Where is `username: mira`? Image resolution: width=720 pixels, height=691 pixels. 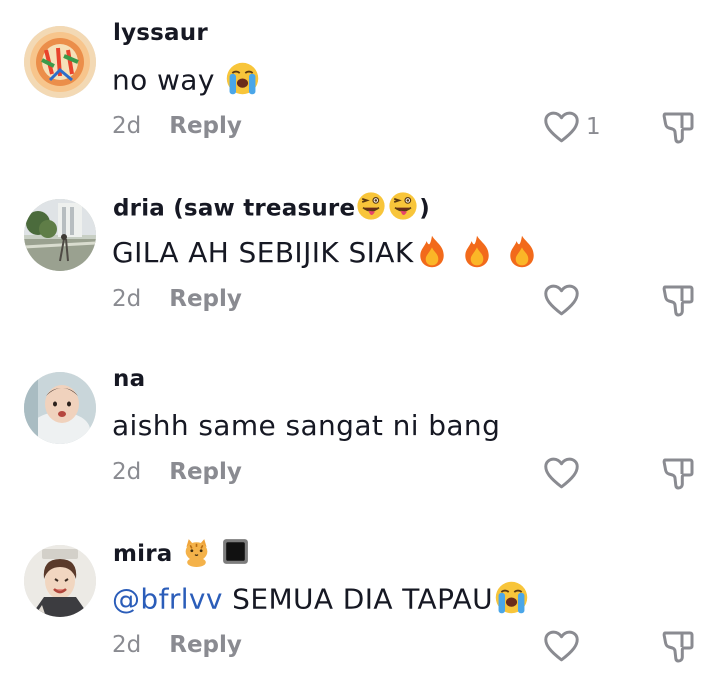
username: mira is located at coordinates (182, 554).